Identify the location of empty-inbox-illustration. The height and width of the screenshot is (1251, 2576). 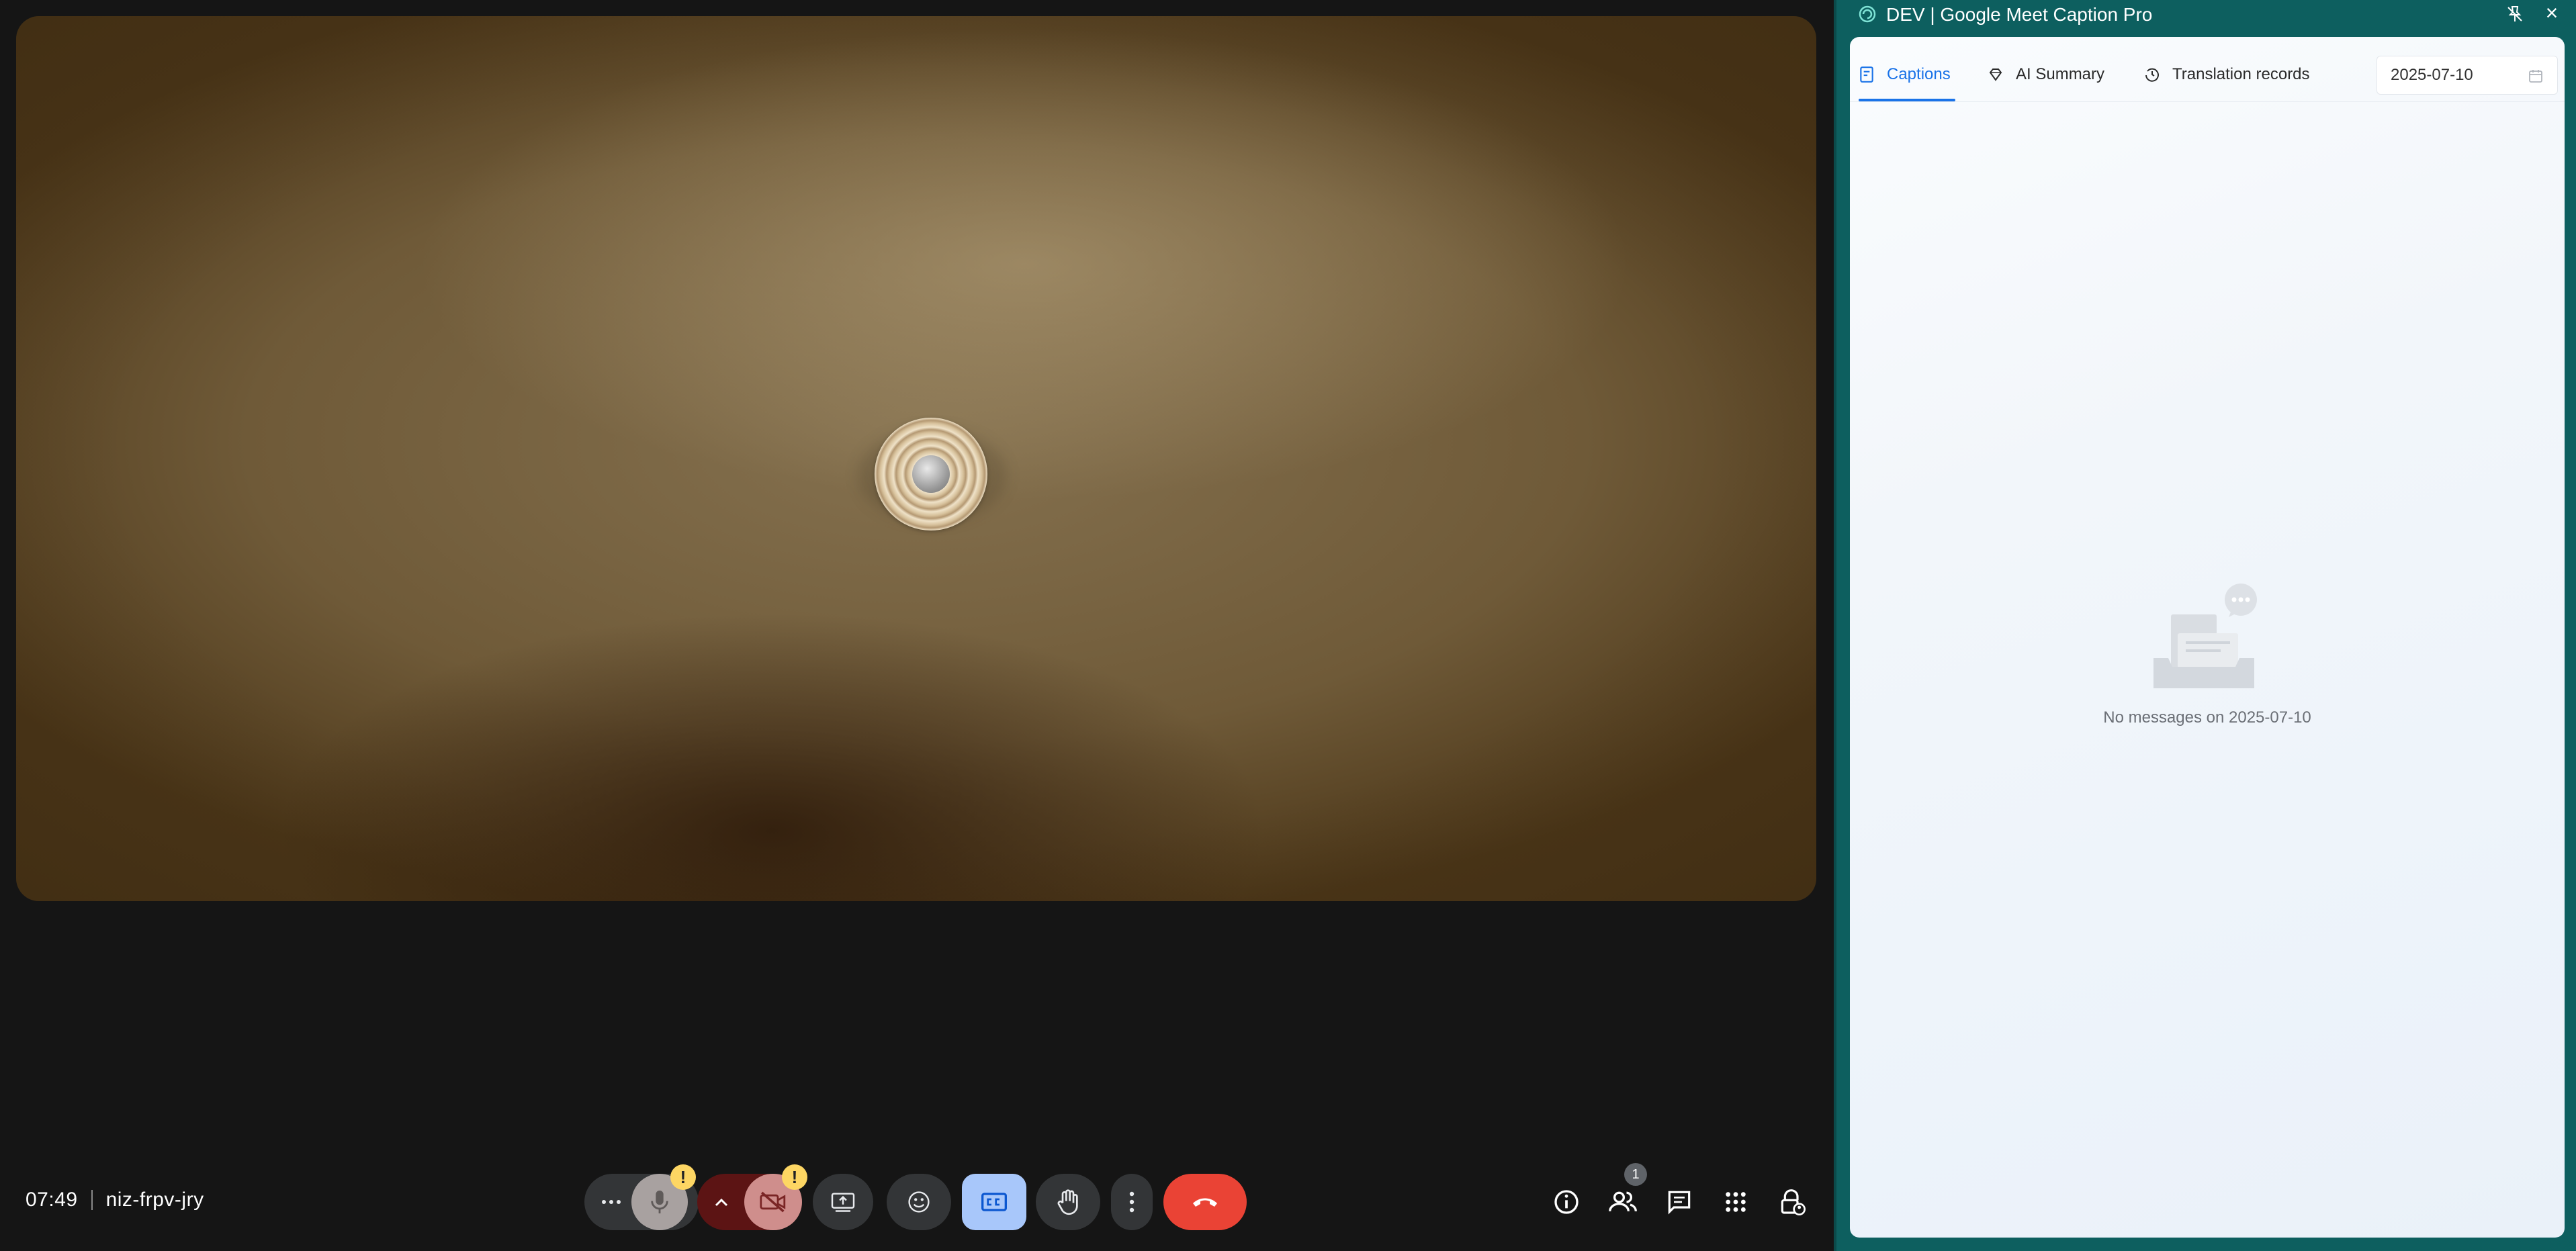
(2207, 641).